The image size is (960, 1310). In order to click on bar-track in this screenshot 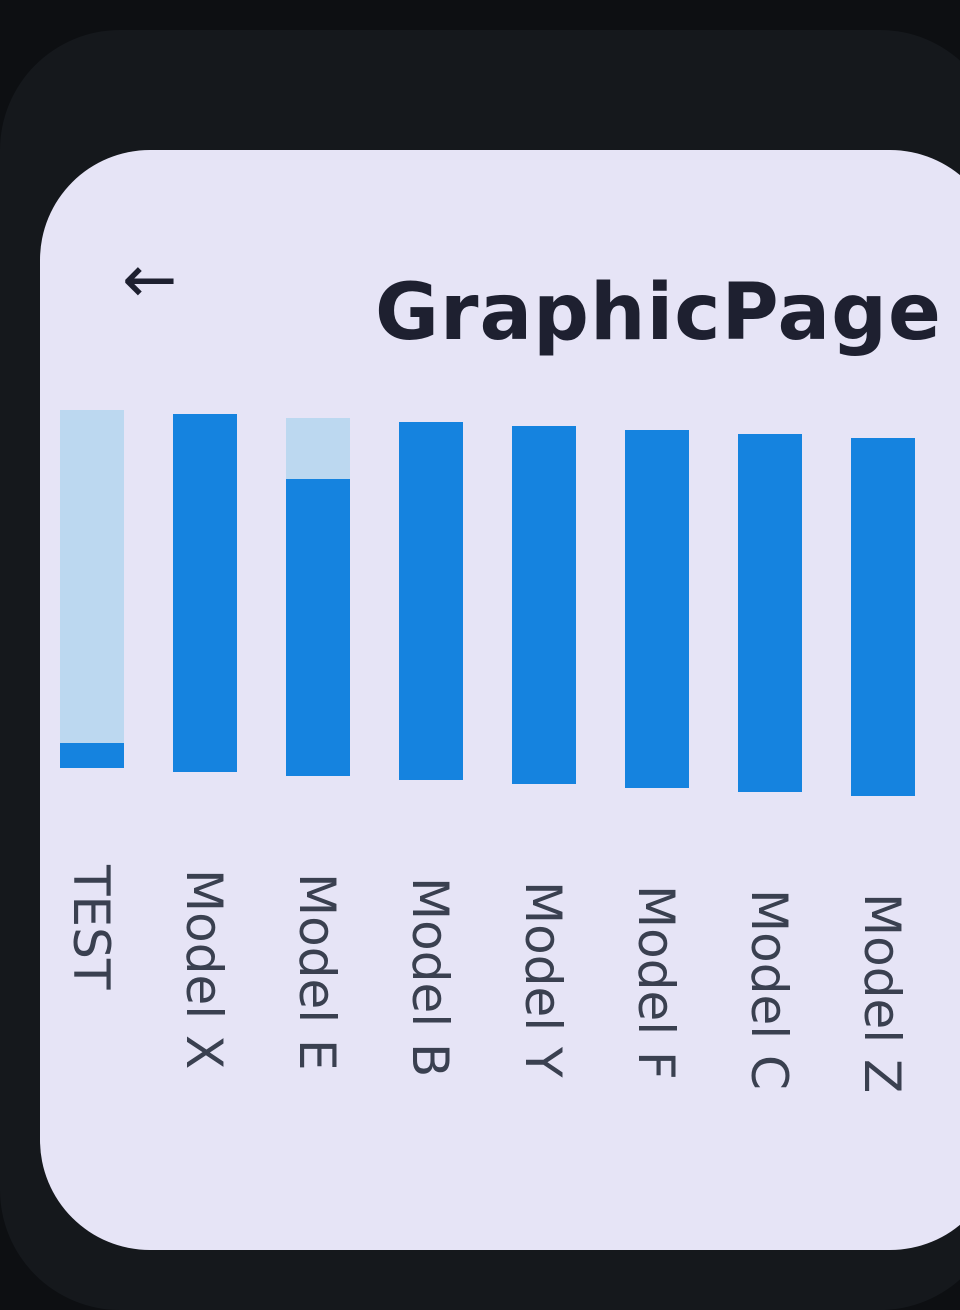, I will do `click(92, 589)`.